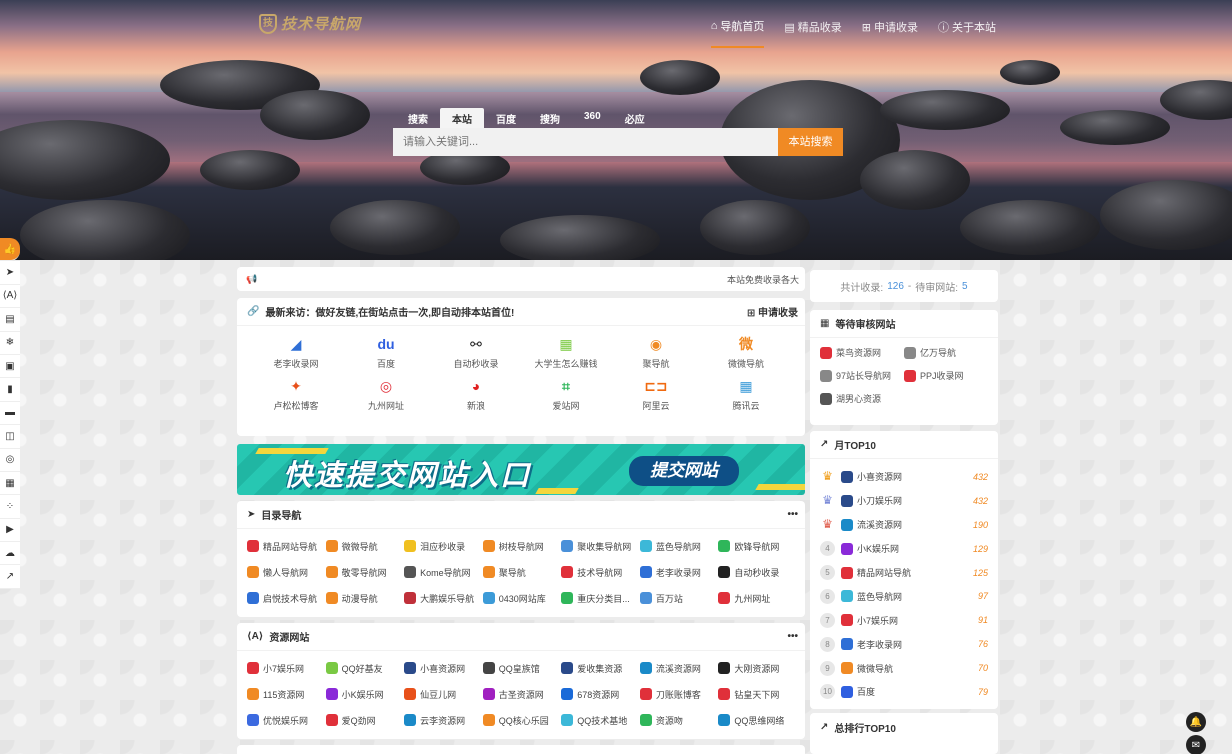  What do you see at coordinates (443, 598) in the screenshot?
I see `link-item: 大鹏娱乐导航` at bounding box center [443, 598].